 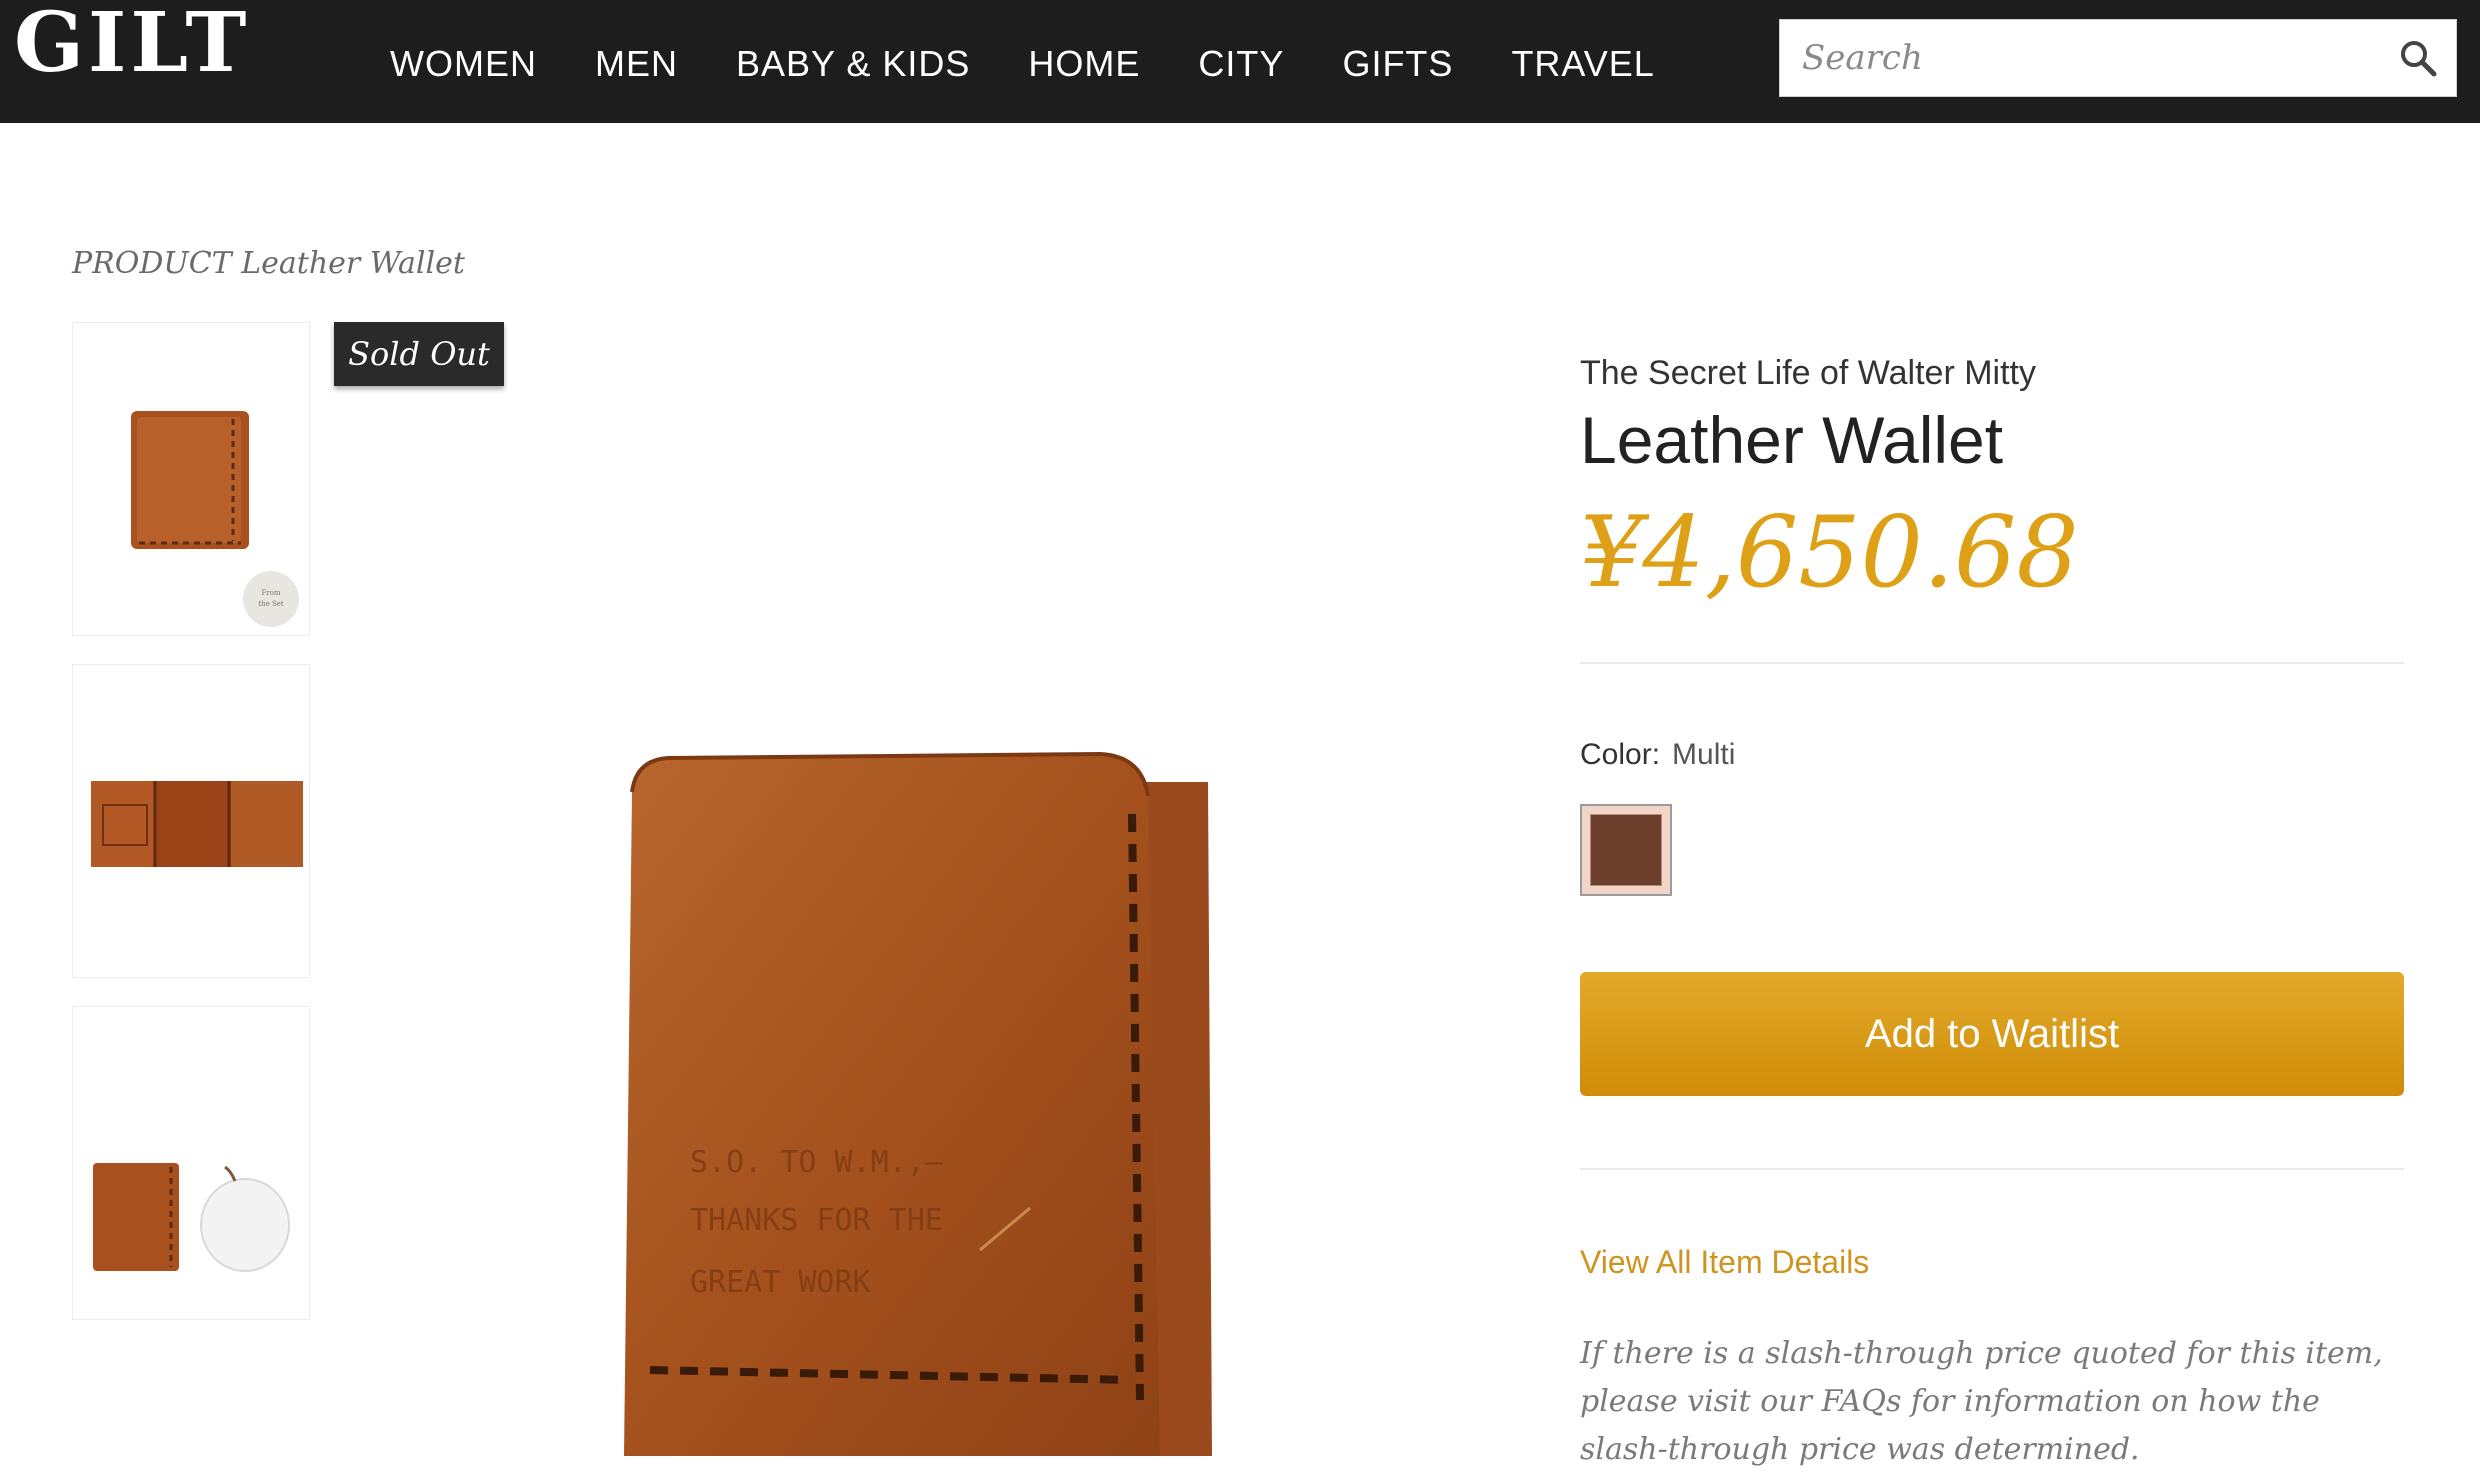 I want to click on color-value: Multi, so click(x=1704, y=754).